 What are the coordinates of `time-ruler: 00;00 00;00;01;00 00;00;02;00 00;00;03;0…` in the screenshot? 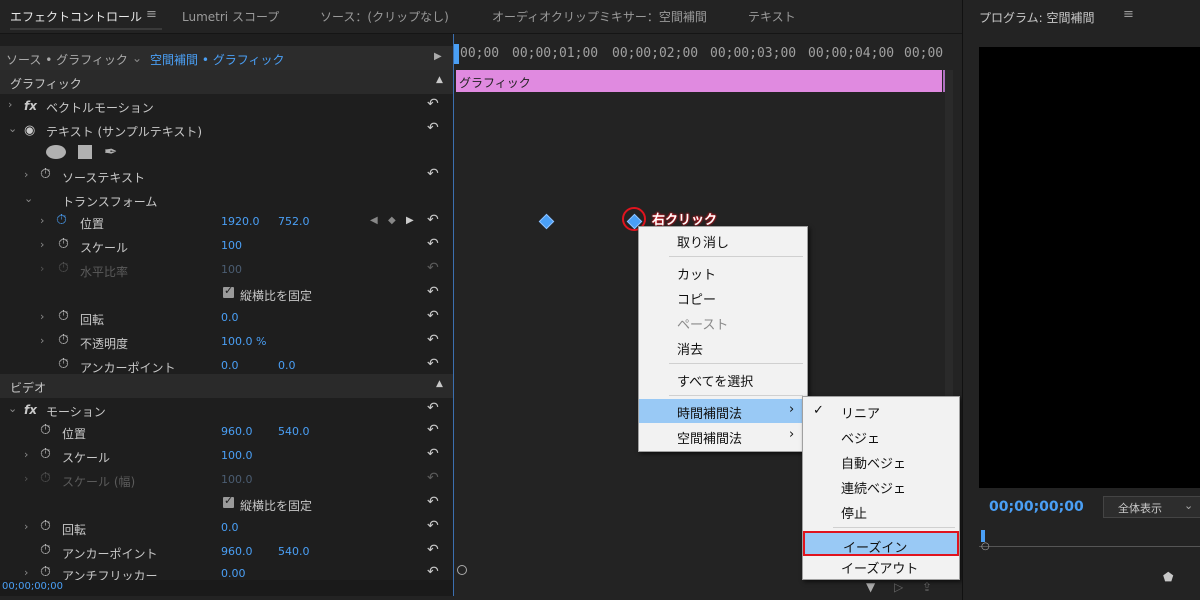 It's located at (705, 55).